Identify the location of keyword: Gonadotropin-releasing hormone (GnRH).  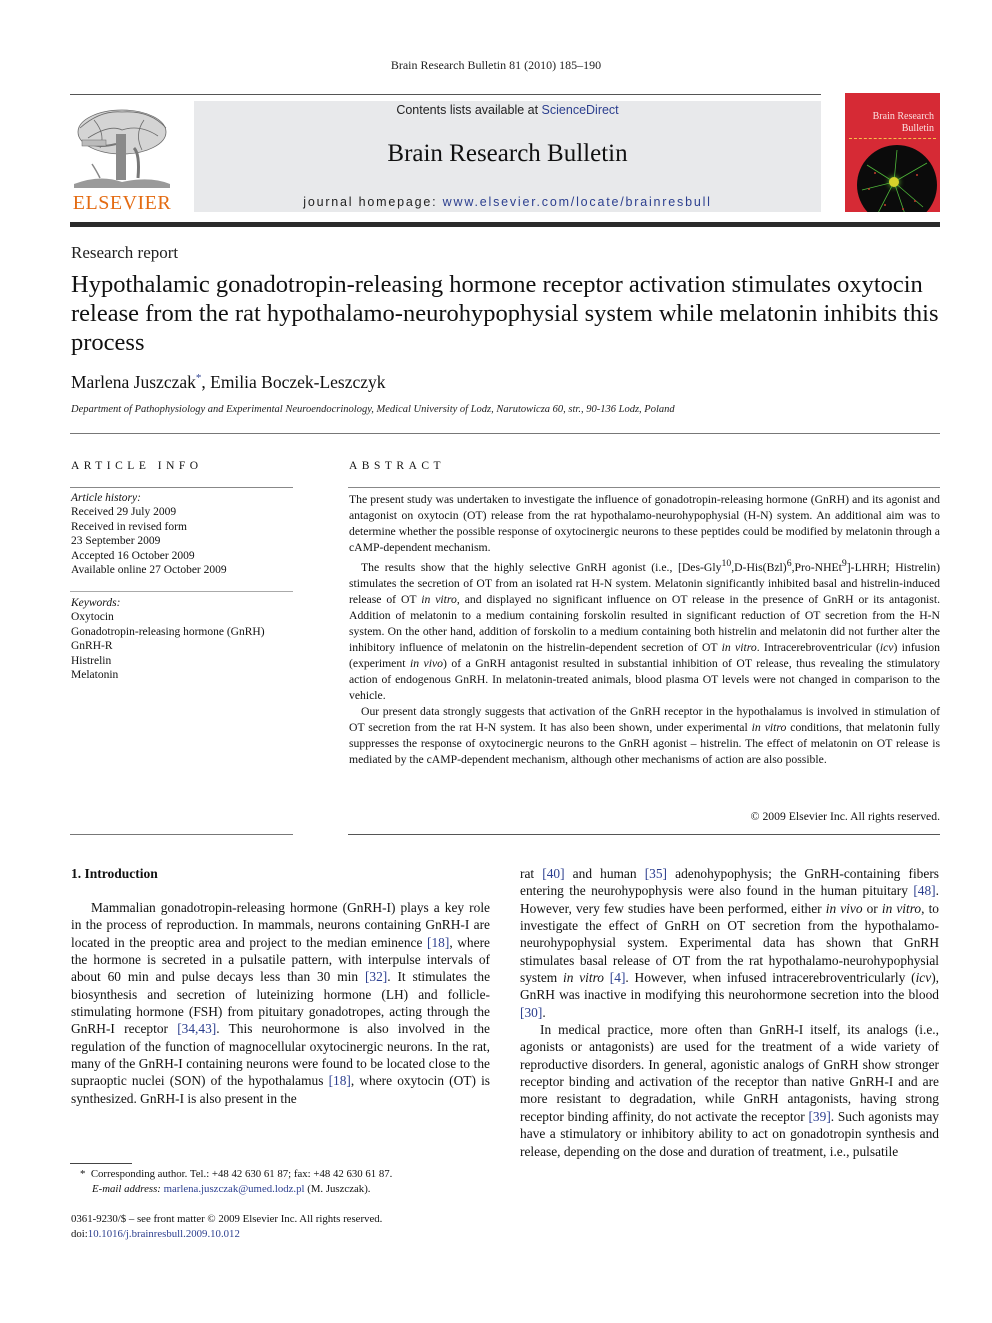
(168, 631).